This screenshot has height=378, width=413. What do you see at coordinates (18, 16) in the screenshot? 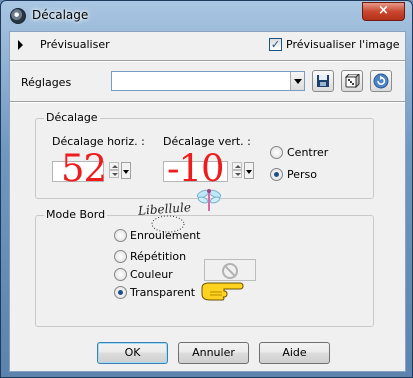
I see `app-icon` at bounding box center [18, 16].